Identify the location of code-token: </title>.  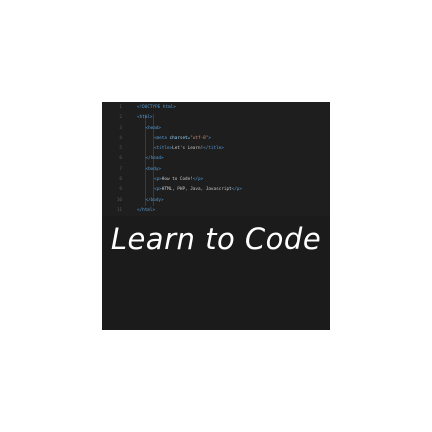
(213, 149).